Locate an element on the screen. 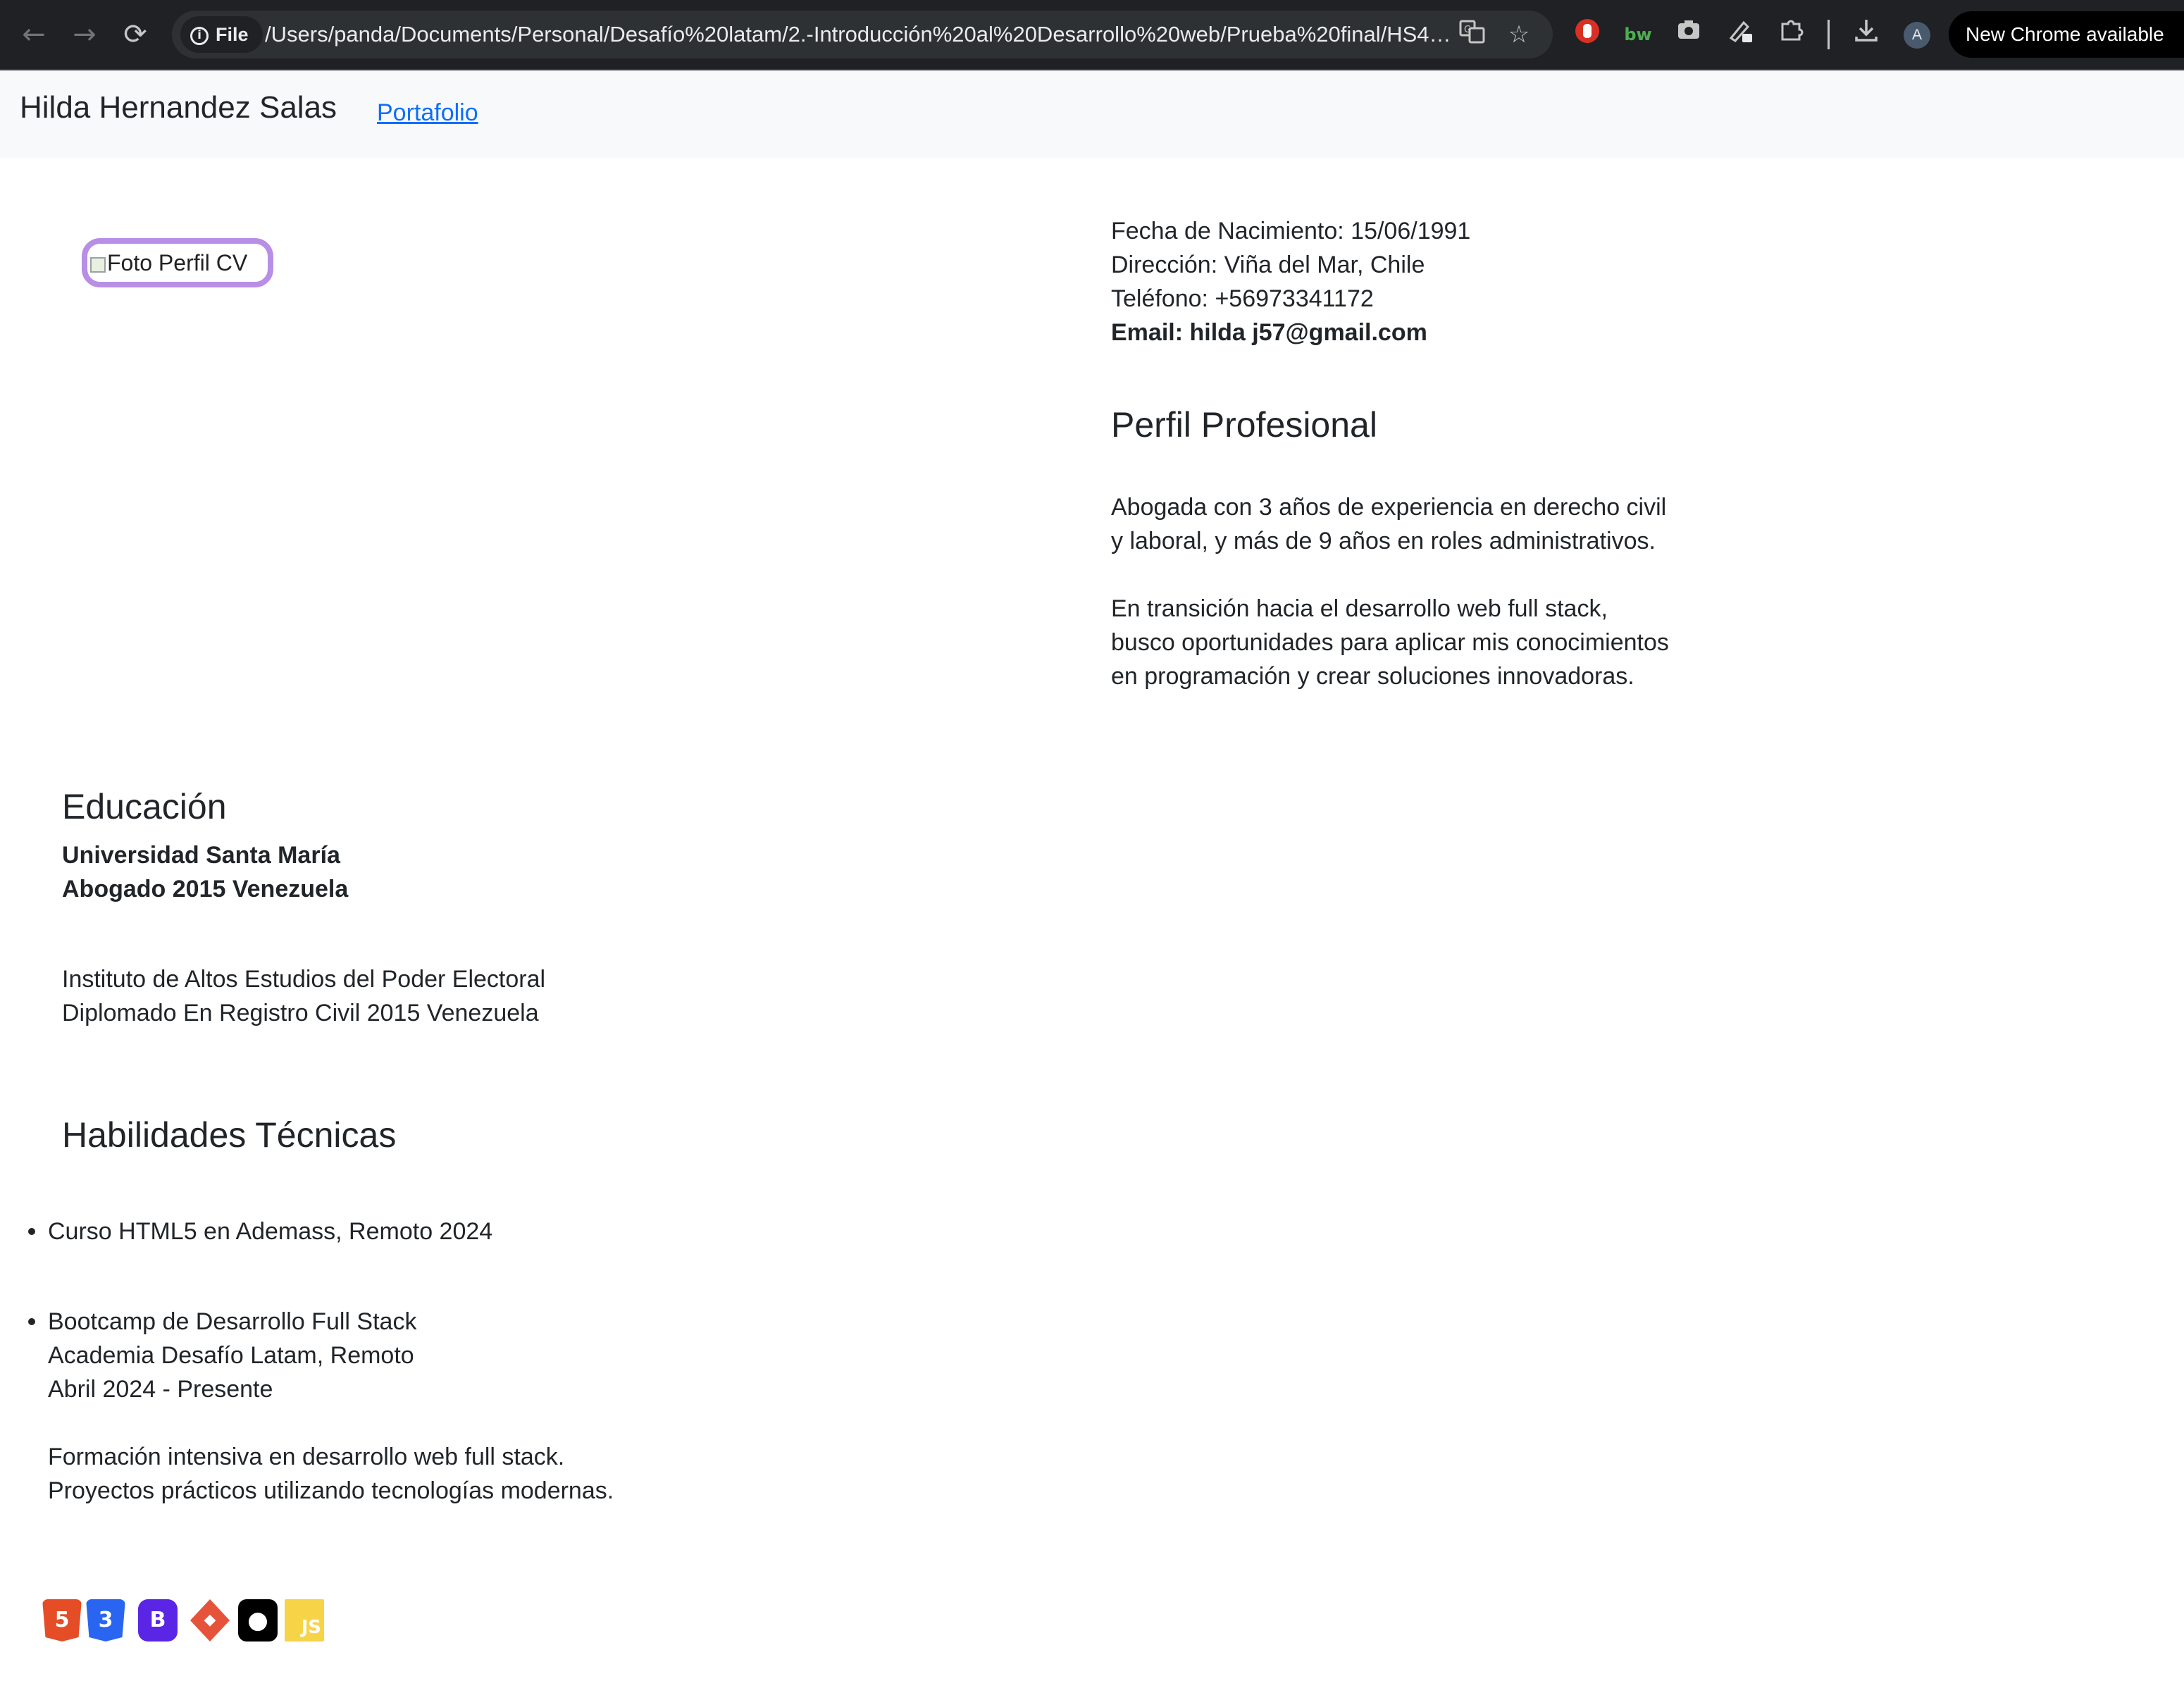 This screenshot has height=1688, width=2184. profile-avatar: A is located at coordinates (1917, 35).